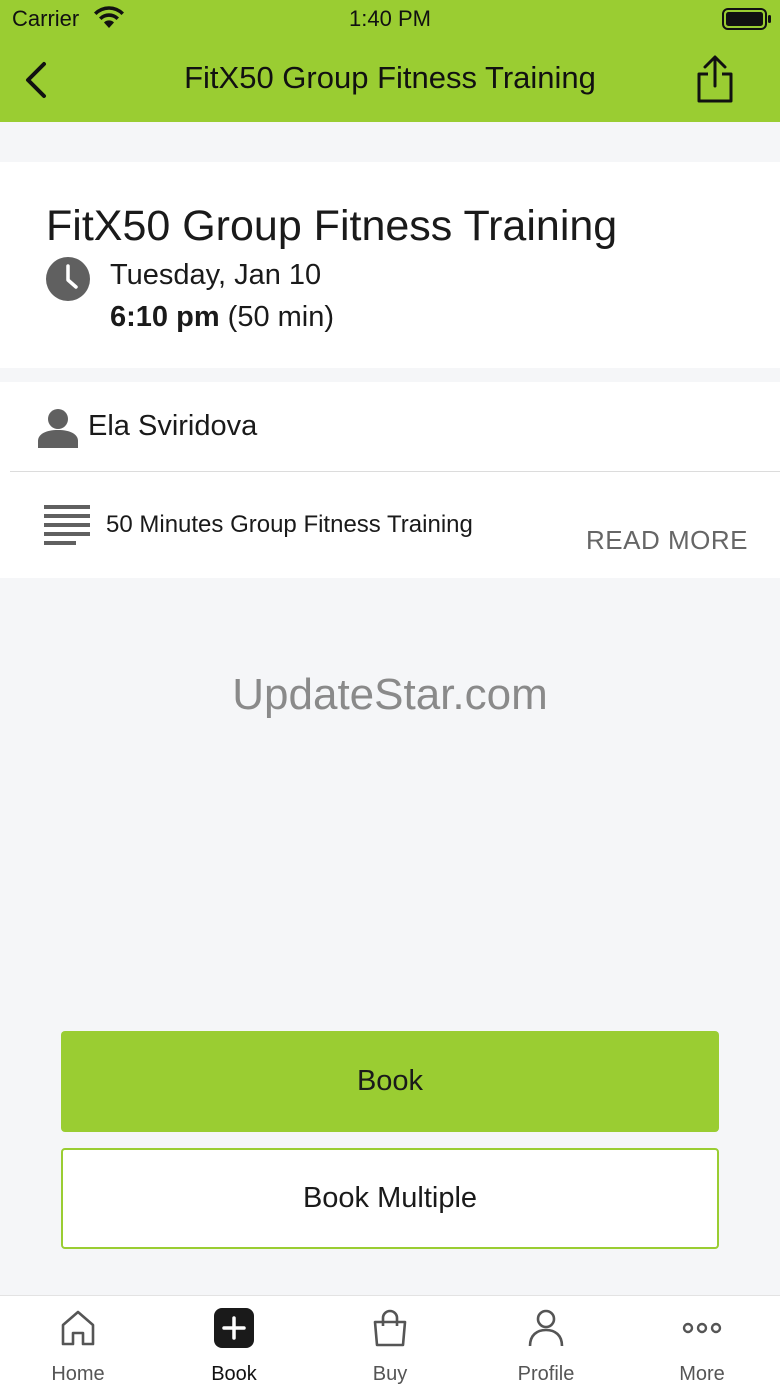  What do you see at coordinates (390, 694) in the screenshot?
I see `watermark: UpdateStar.com` at bounding box center [390, 694].